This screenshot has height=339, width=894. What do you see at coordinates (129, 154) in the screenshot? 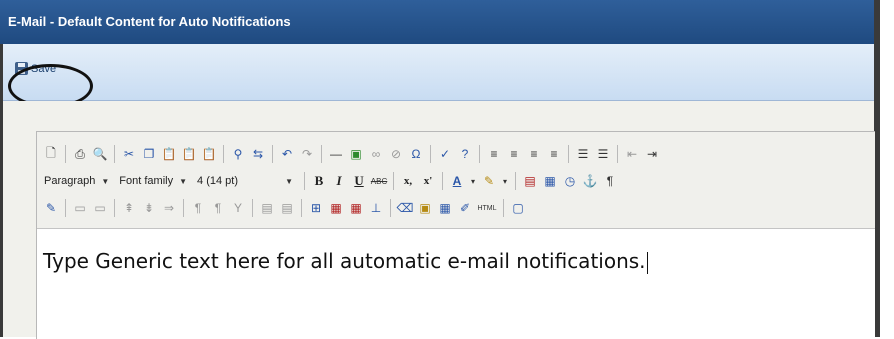
I see `cut-icon: ✂` at bounding box center [129, 154].